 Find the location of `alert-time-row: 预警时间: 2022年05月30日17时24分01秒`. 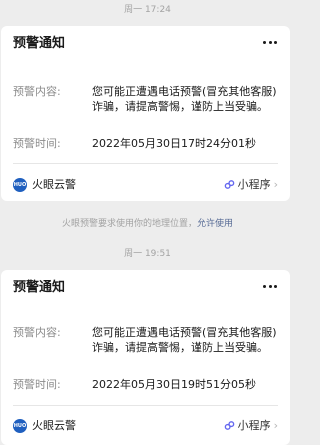

alert-time-row: 预警时间: 2022年05月30日17时24分01秒 is located at coordinates (148, 144).